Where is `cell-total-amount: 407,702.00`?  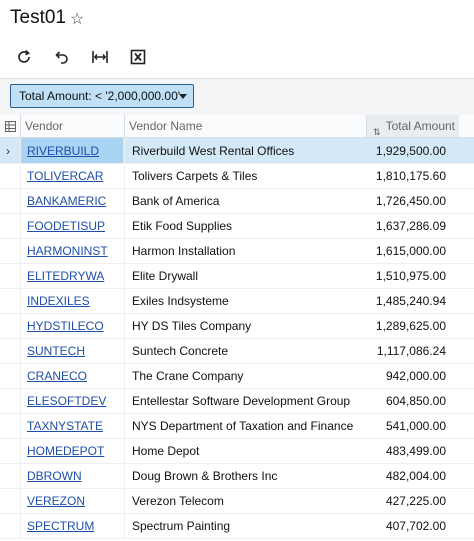 cell-total-amount: 407,702.00 is located at coordinates (410, 525).